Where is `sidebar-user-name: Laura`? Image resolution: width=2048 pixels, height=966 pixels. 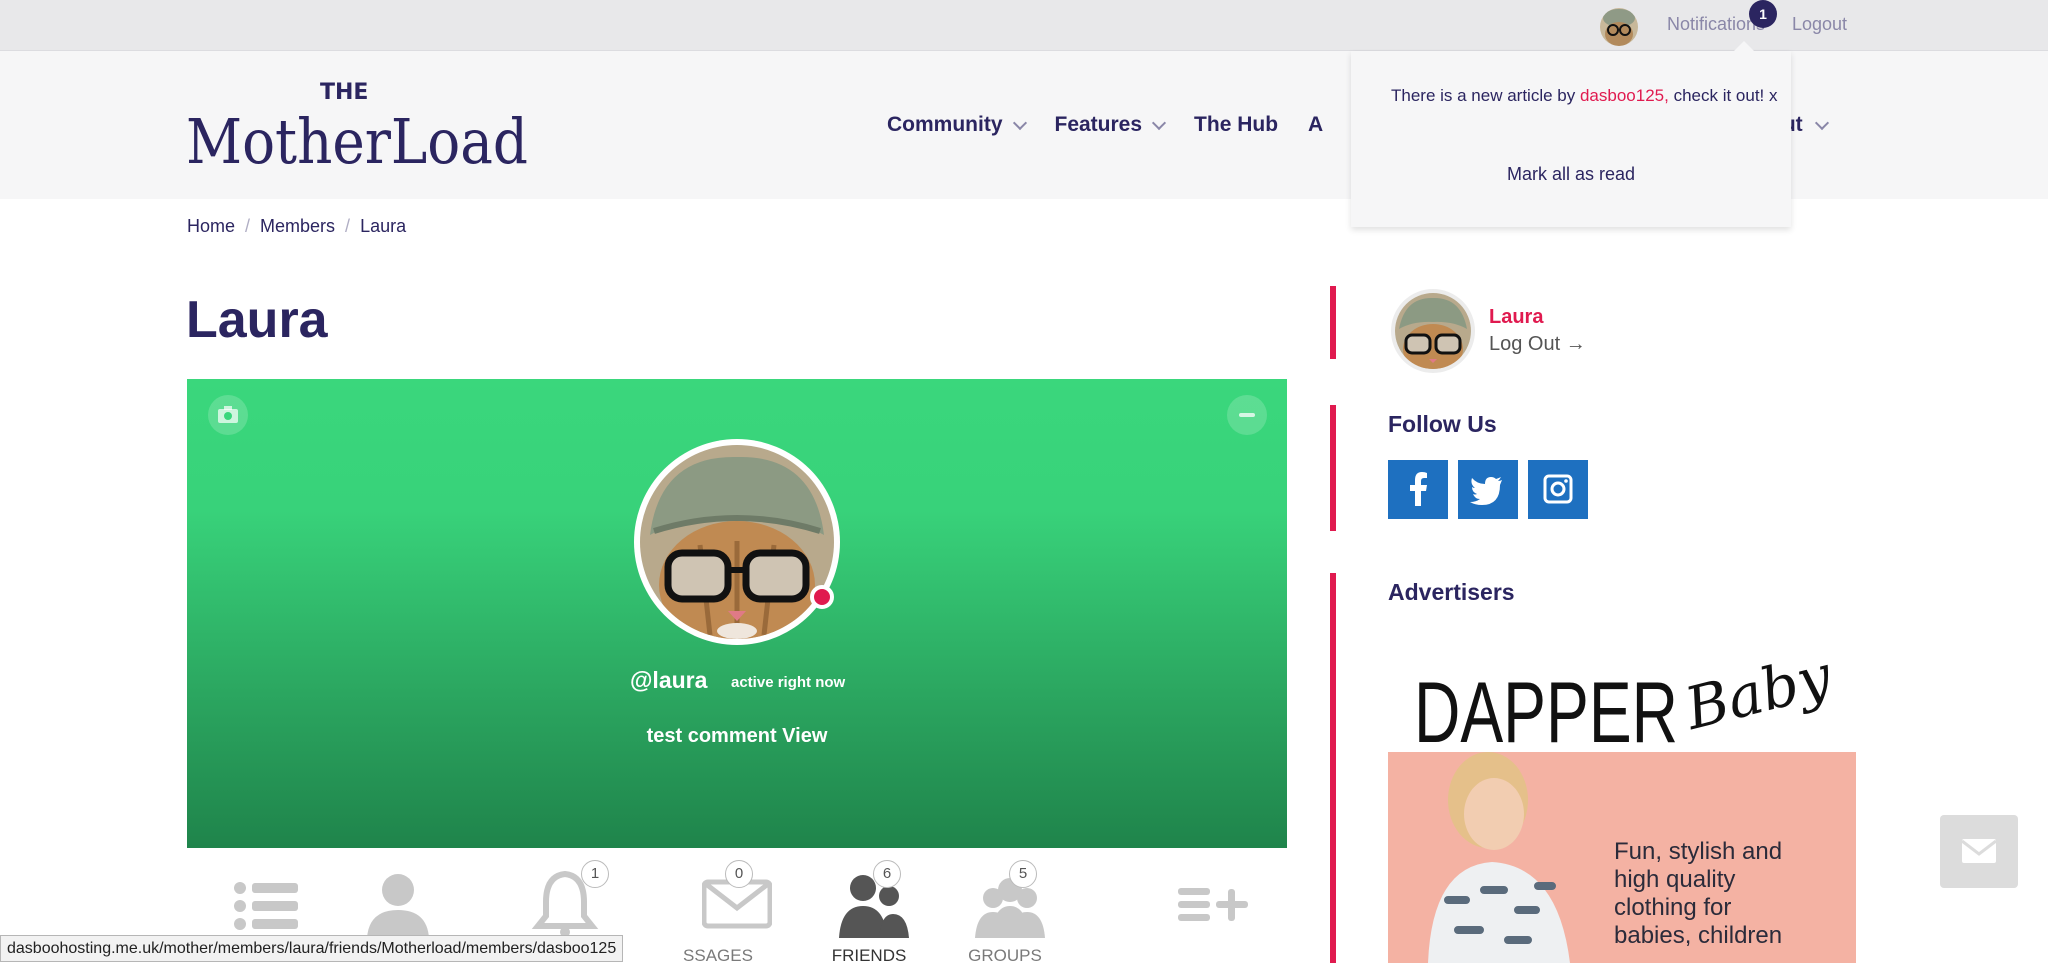
sidebar-user-name: Laura is located at coordinates (1516, 317).